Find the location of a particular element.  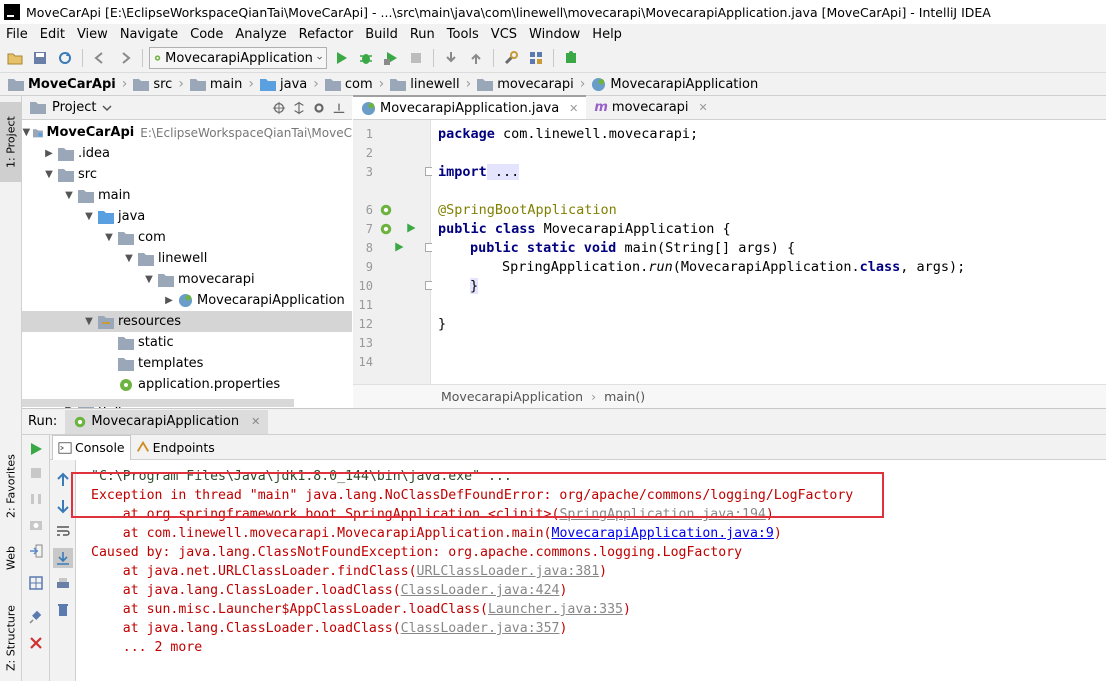

hide-panel-icon is located at coordinates (339, 108).